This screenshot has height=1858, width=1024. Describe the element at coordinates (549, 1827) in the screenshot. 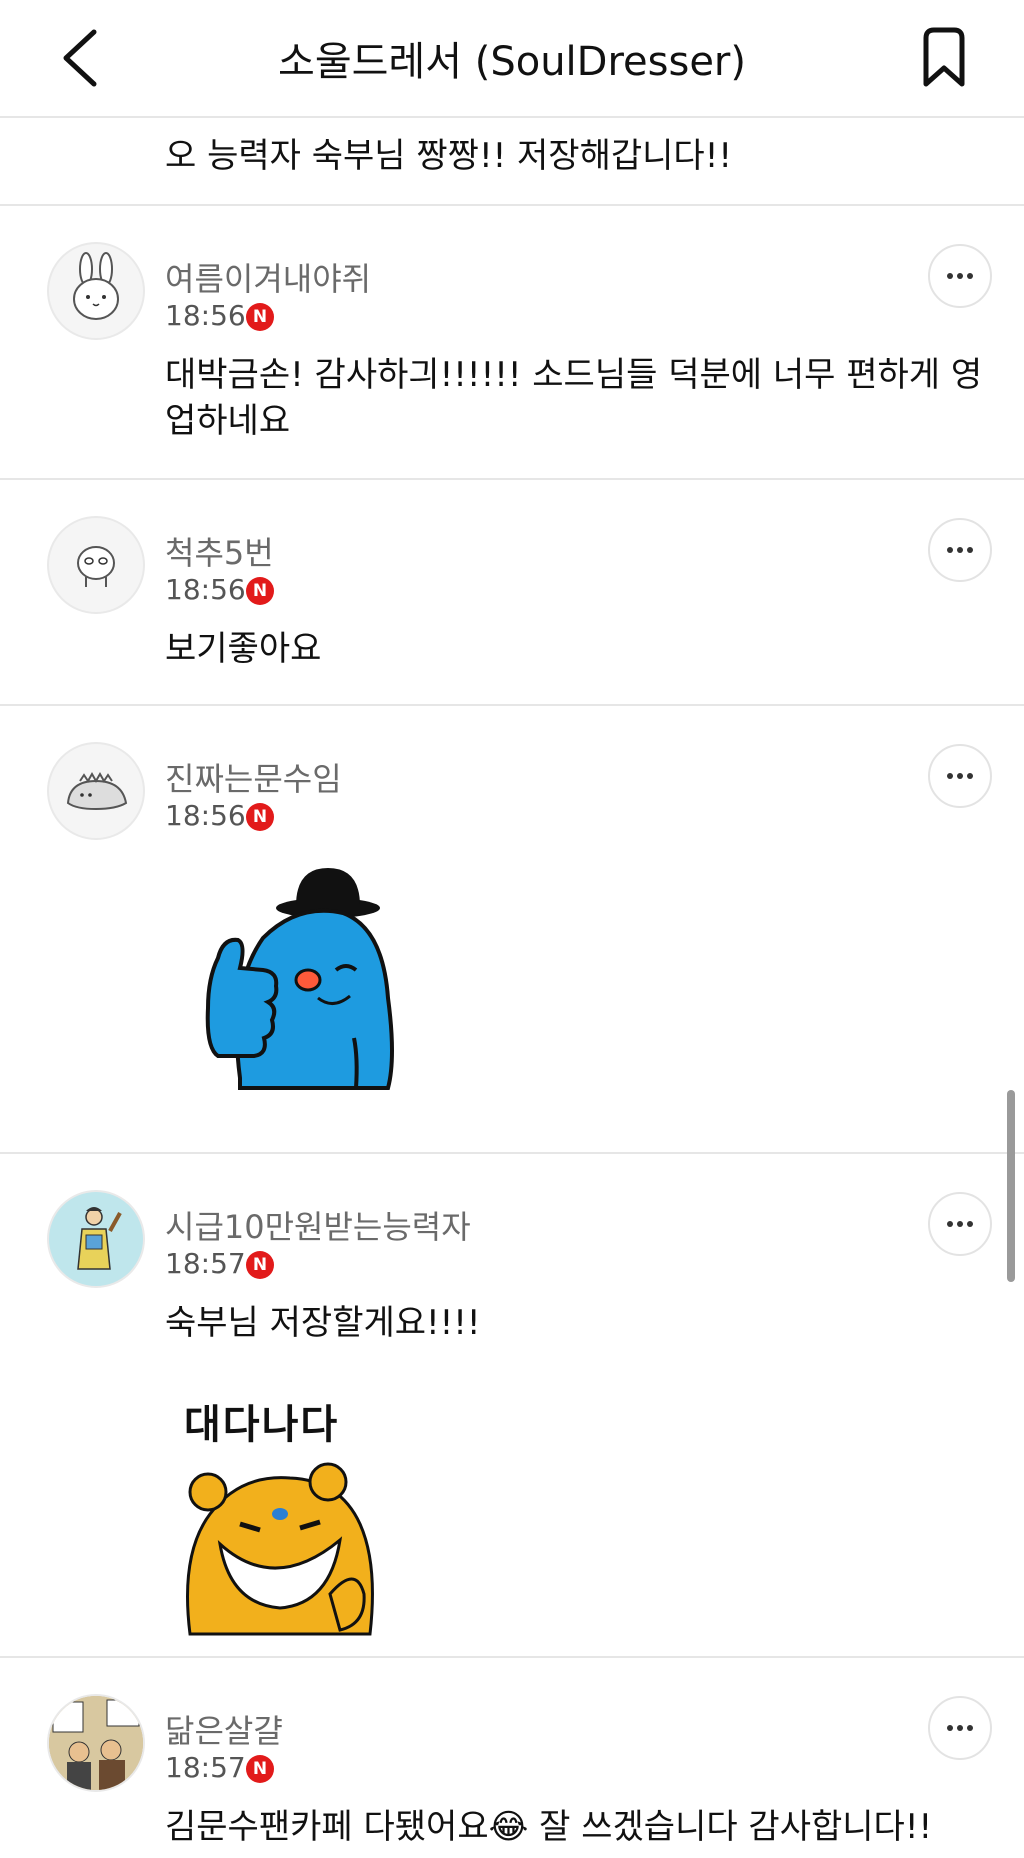

I see `comment-text: 김문수팬카페 다됐어요😂 잘 쓰겠습니다 감사합니다!!` at that location.